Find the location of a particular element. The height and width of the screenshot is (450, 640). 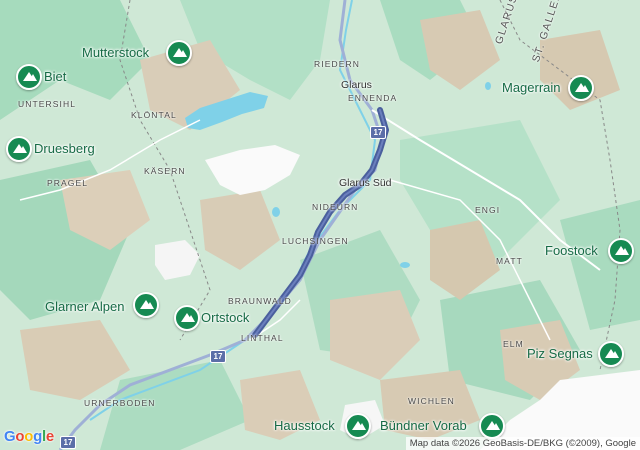

village-label-riedern: RIEDERN is located at coordinates (337, 64).